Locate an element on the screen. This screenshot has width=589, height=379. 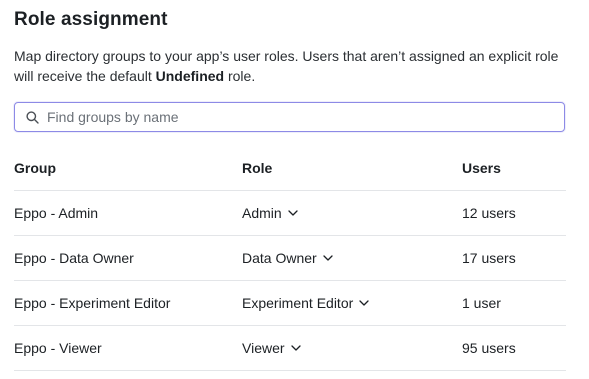
column-header-role: Role is located at coordinates (257, 168).